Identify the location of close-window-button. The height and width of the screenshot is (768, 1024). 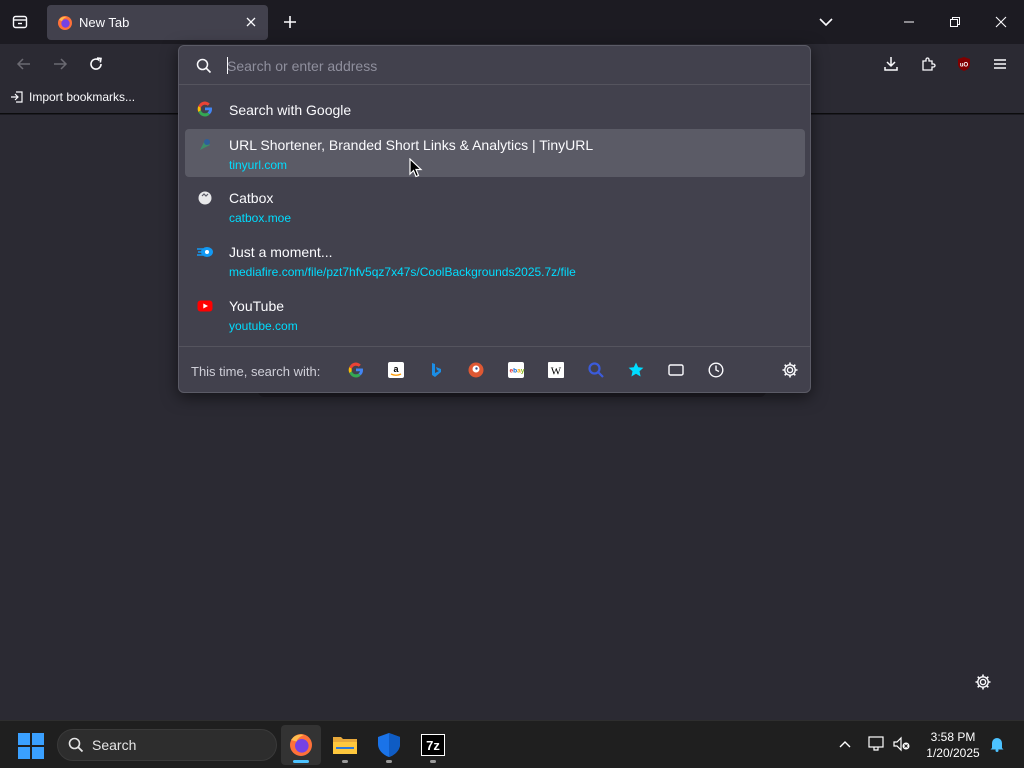
(1001, 22).